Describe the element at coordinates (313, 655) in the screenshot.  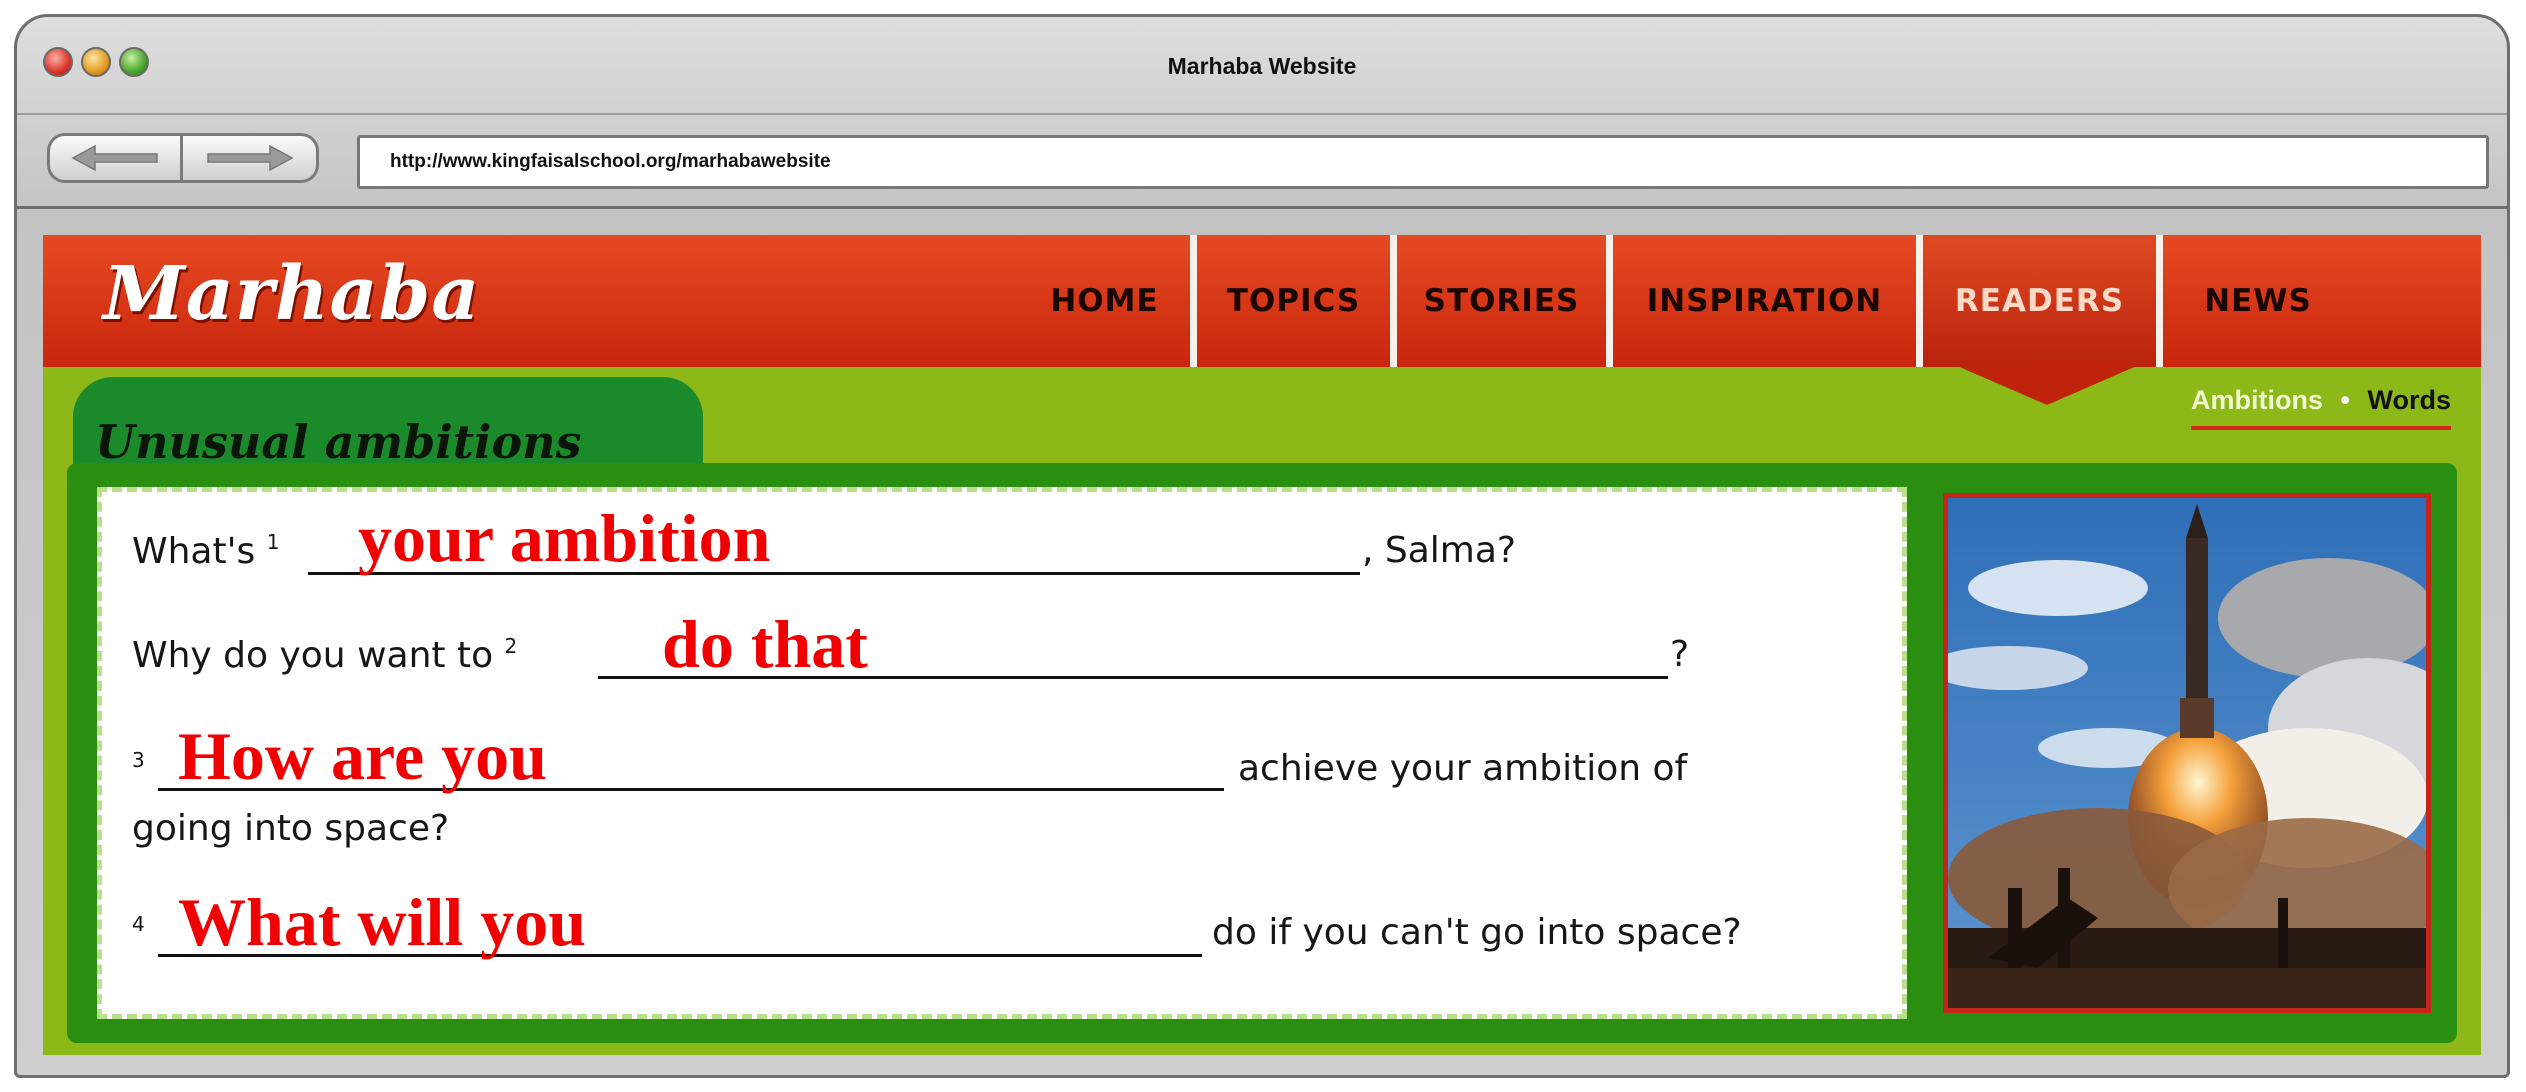
I see `question-2-text: Why do you want to` at that location.